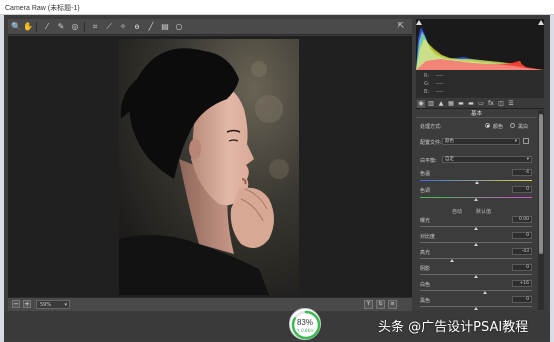 This screenshot has height=342, width=554. Describe the element at coordinates (477, 182) in the screenshot. I see `temperature-slider-thumb` at that location.